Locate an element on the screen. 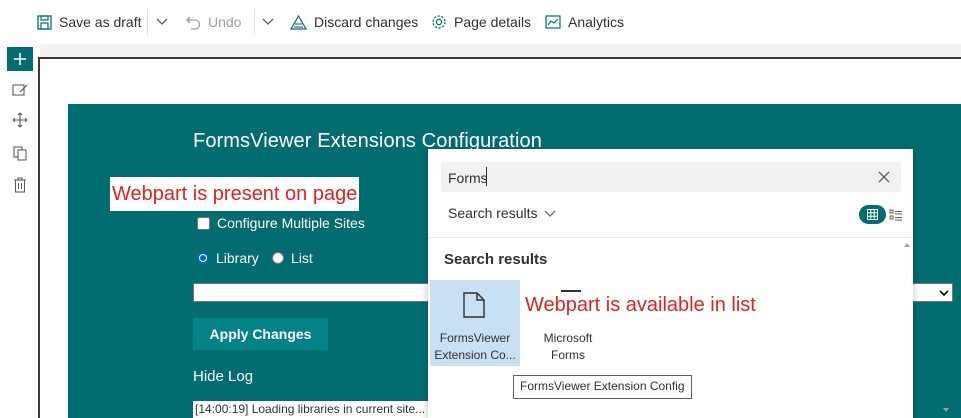 This screenshot has height=418, width=961. delete-section-button is located at coordinates (20, 185).